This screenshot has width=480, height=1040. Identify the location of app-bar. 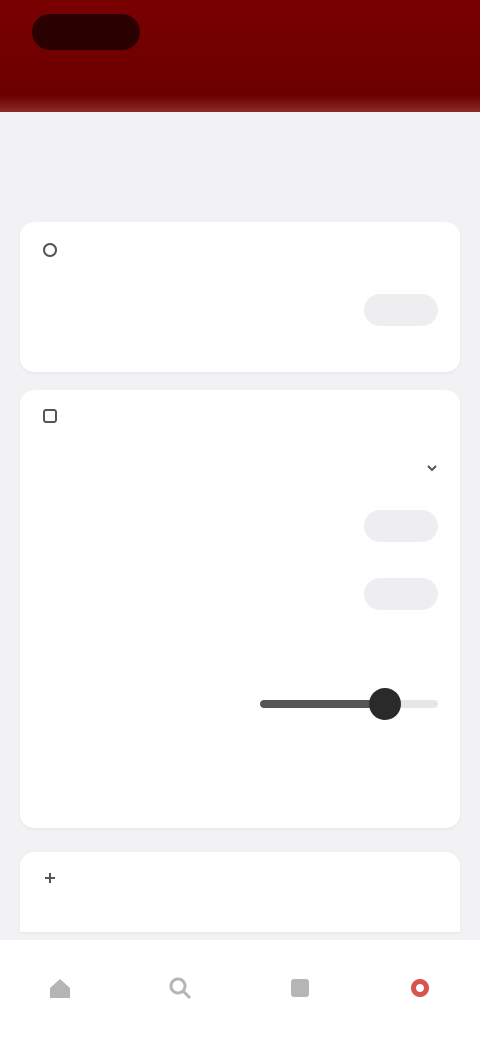
(240, 56).